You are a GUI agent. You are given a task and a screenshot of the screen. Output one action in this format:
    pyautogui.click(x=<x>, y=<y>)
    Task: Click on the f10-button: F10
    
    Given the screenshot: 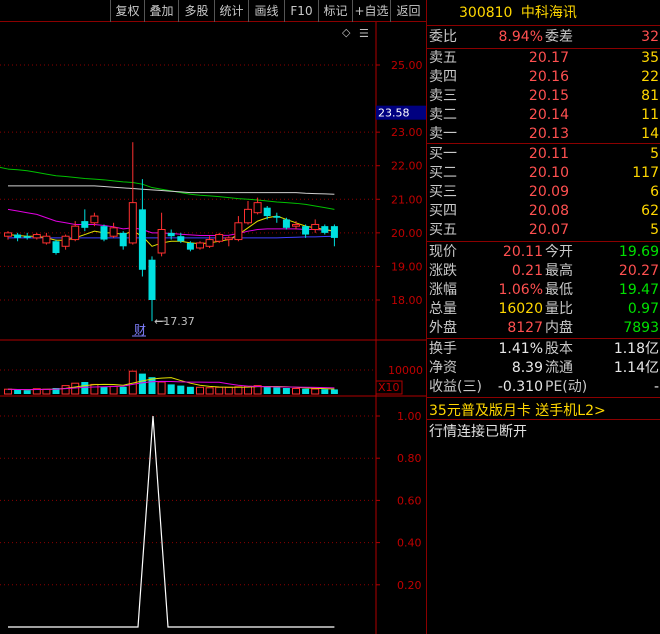 What is the action you would take?
    pyautogui.click(x=301, y=11)
    